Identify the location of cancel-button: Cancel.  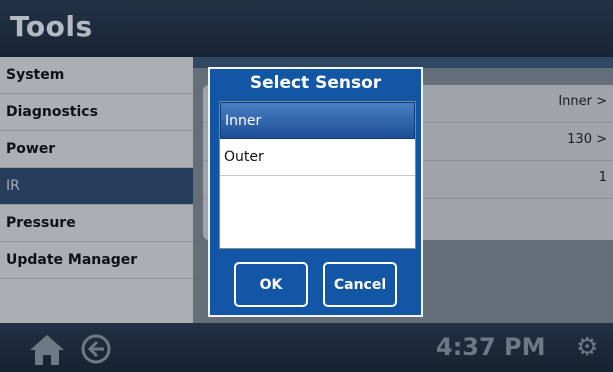
(360, 284).